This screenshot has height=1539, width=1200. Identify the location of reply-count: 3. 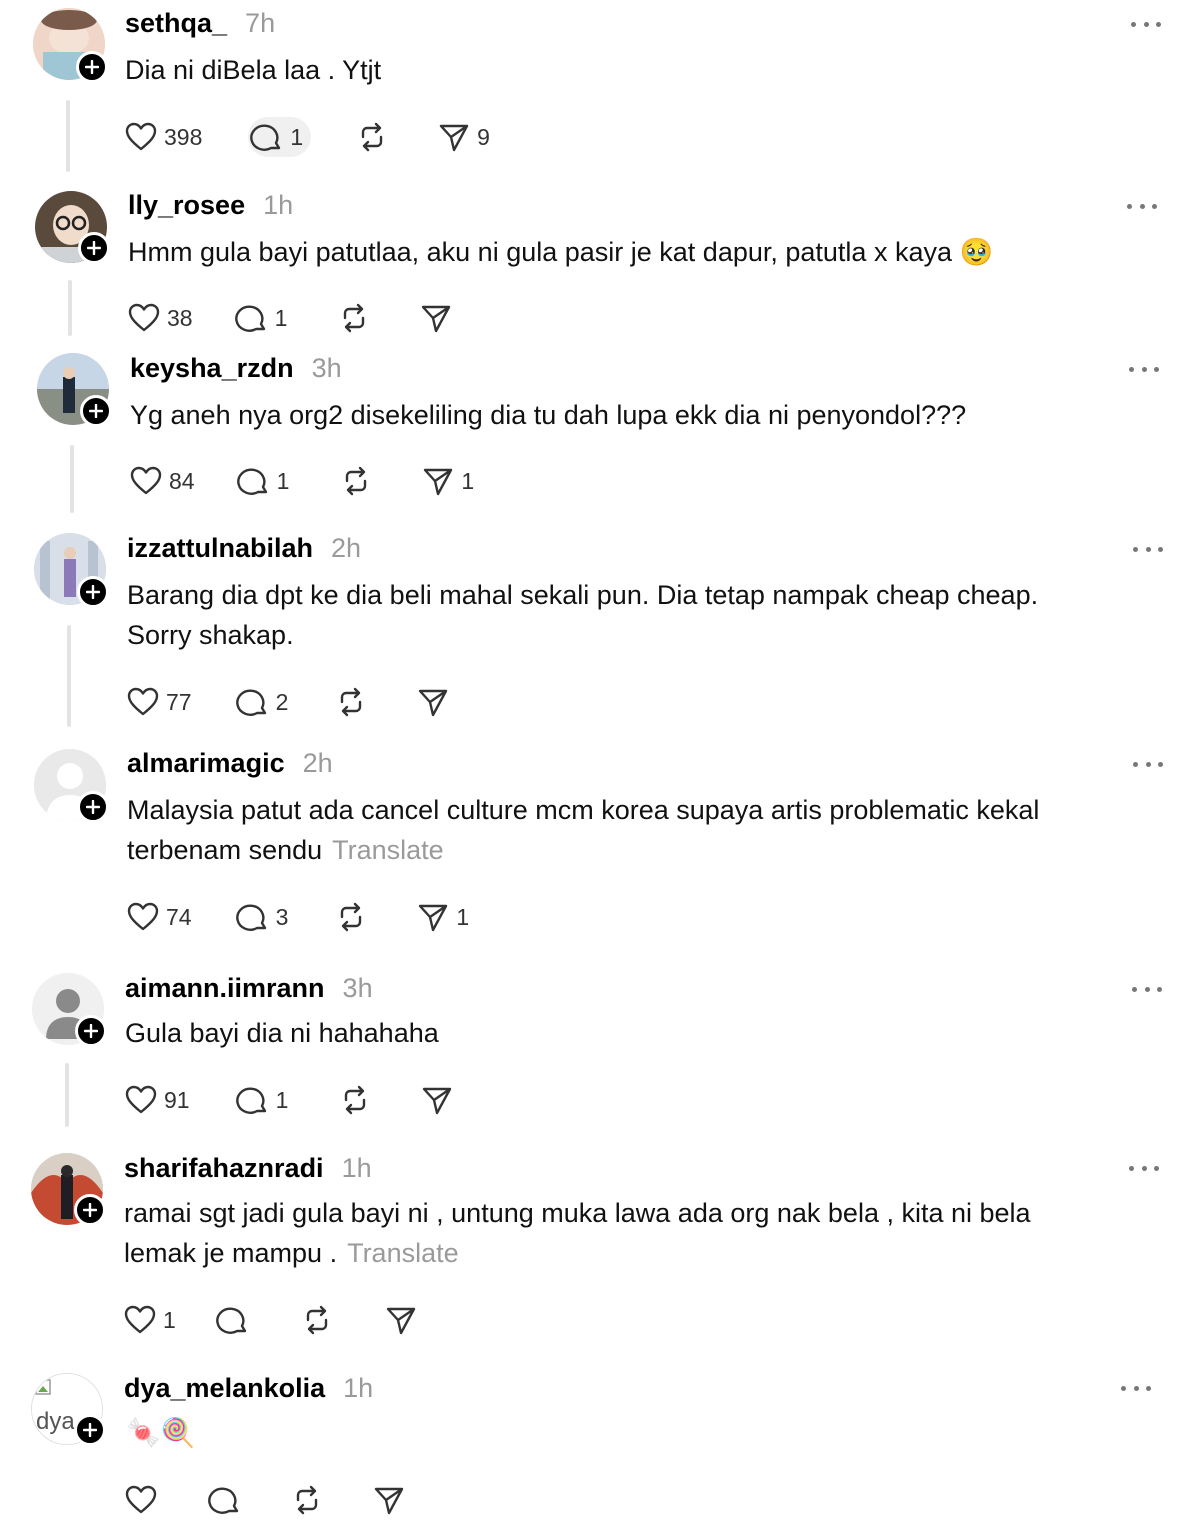
(282, 916).